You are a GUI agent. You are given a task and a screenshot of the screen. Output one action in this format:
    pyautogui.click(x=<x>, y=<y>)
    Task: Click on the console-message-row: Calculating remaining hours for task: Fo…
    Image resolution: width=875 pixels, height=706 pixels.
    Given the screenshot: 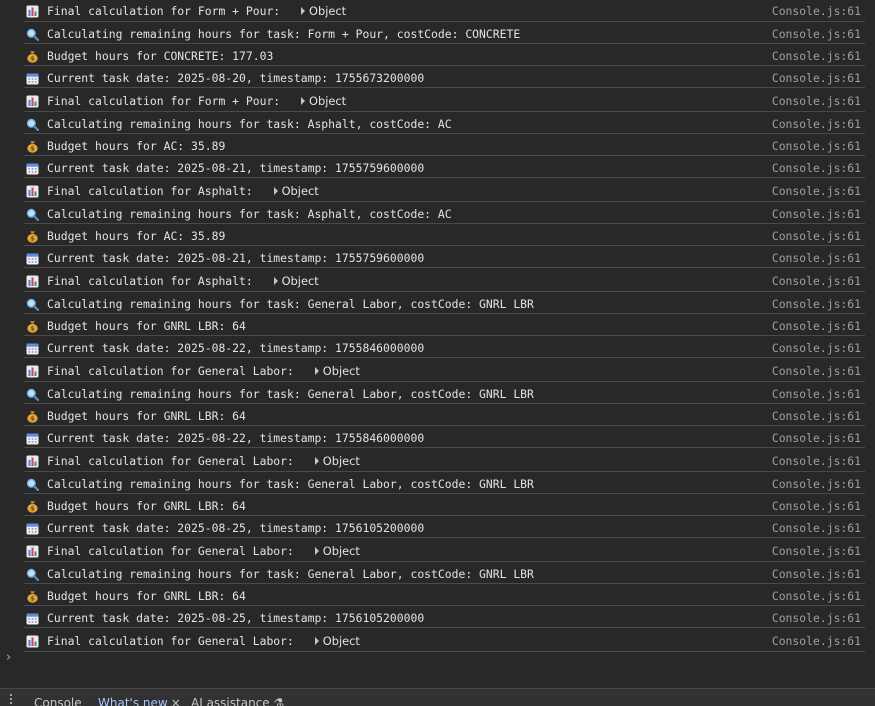 What is the action you would take?
    pyautogui.click(x=444, y=33)
    